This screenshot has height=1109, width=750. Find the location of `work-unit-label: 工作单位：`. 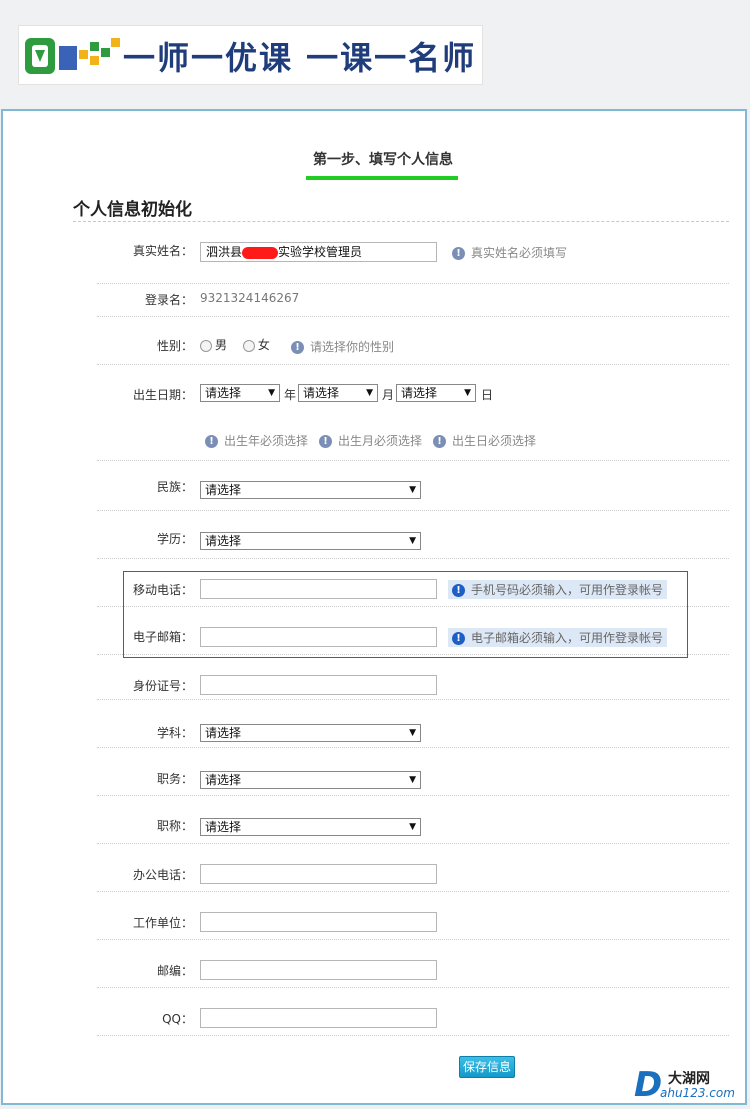

work-unit-label: 工作单位： is located at coordinates (162, 923).